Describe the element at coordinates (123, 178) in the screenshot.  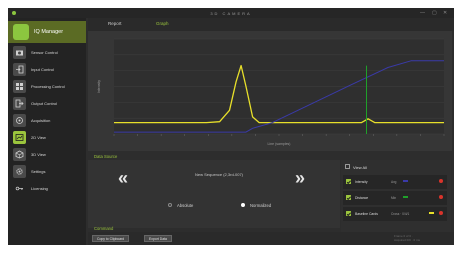
I see `previous-source-button: «` at that location.